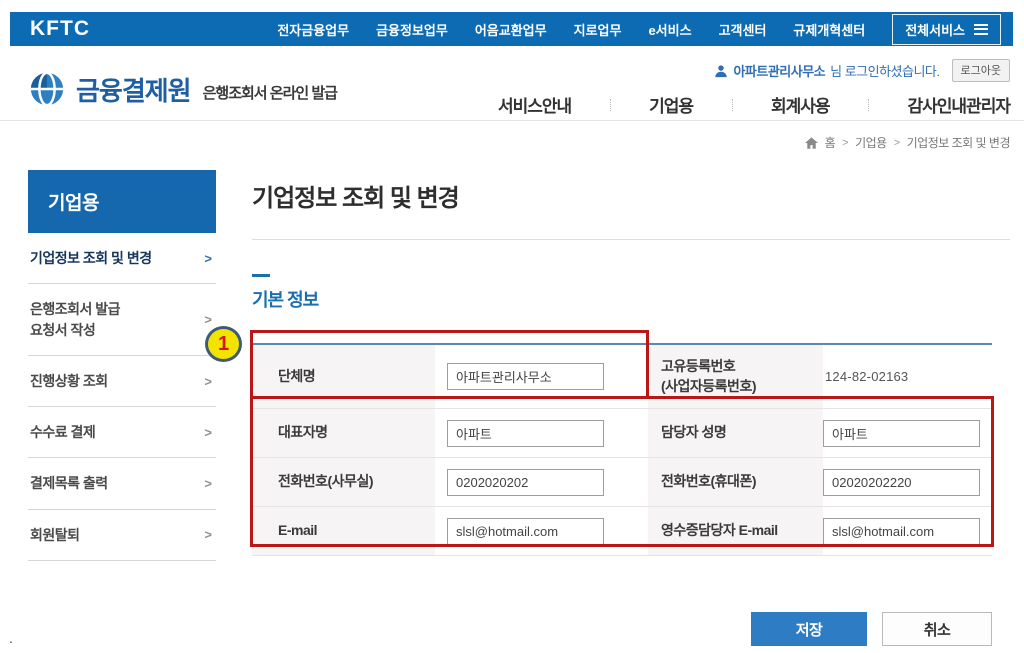  Describe the element at coordinates (937, 629) in the screenshot. I see `cancel-button: 취소` at that location.